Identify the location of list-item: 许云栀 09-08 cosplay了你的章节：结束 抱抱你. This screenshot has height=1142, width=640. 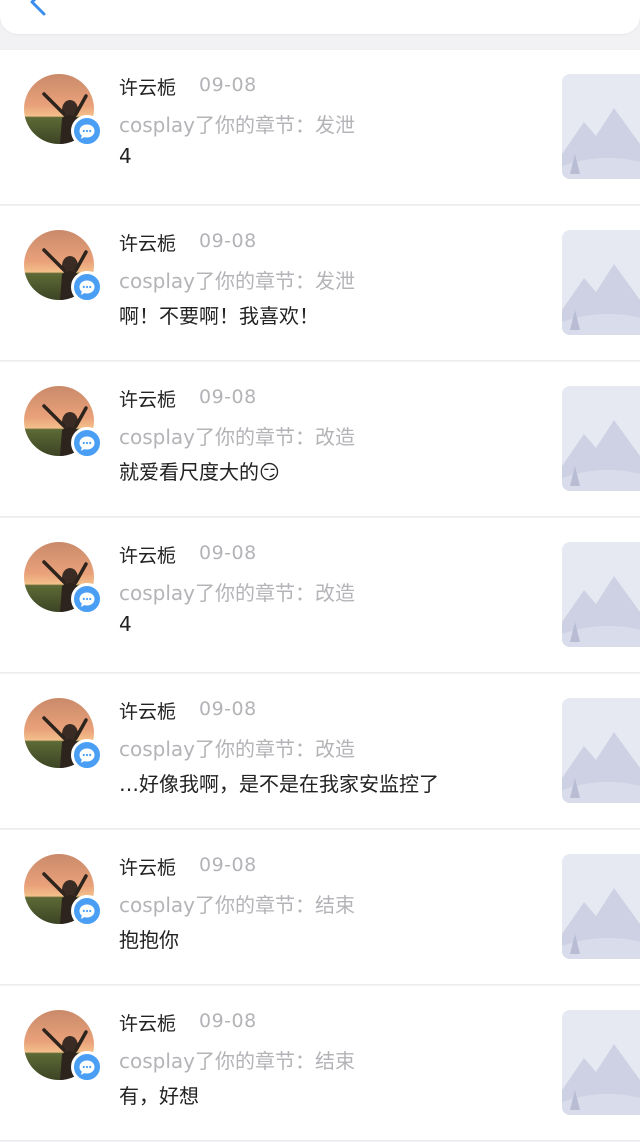
(320, 907).